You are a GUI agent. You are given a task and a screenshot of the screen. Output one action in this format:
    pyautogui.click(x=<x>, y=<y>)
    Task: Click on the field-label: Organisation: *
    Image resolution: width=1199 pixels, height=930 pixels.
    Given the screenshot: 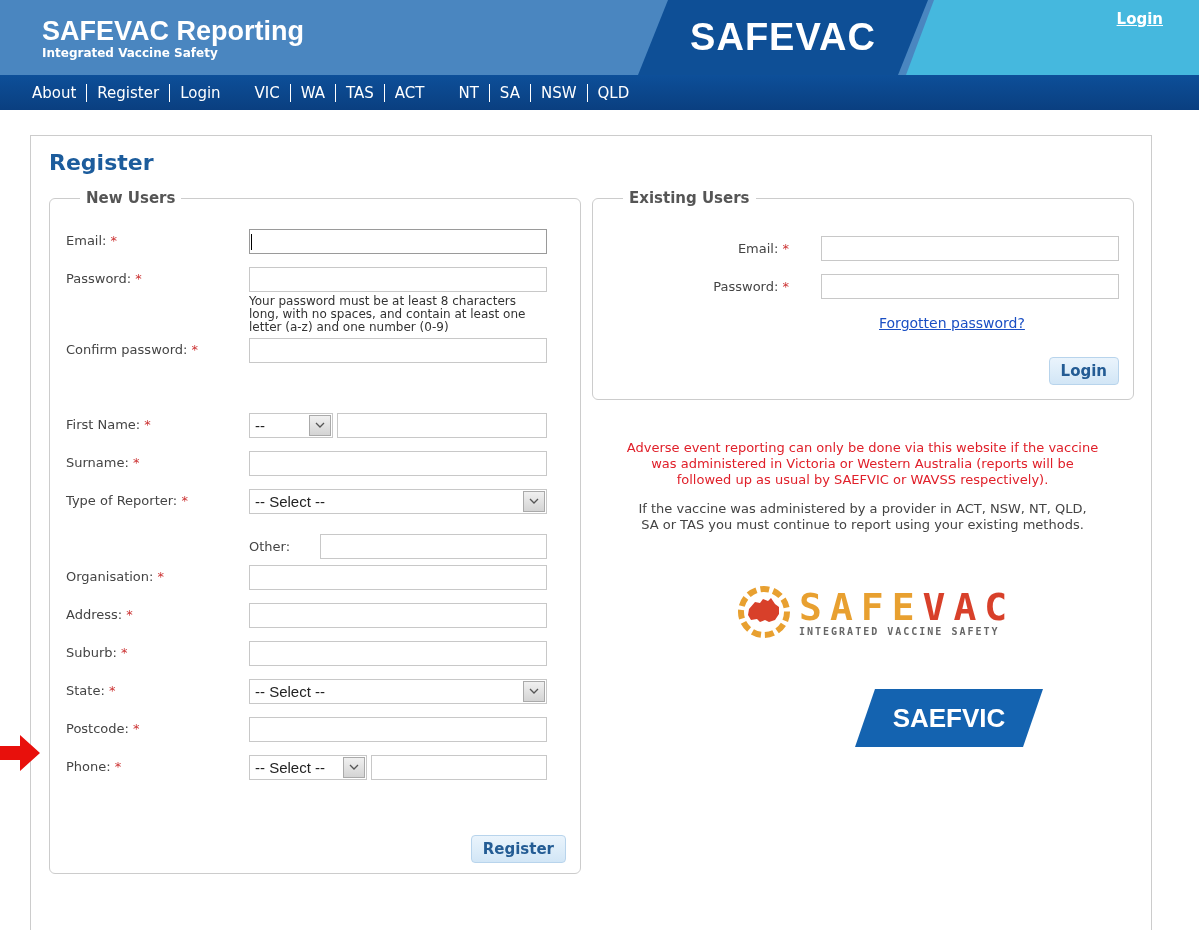 What is the action you would take?
    pyautogui.click(x=116, y=576)
    